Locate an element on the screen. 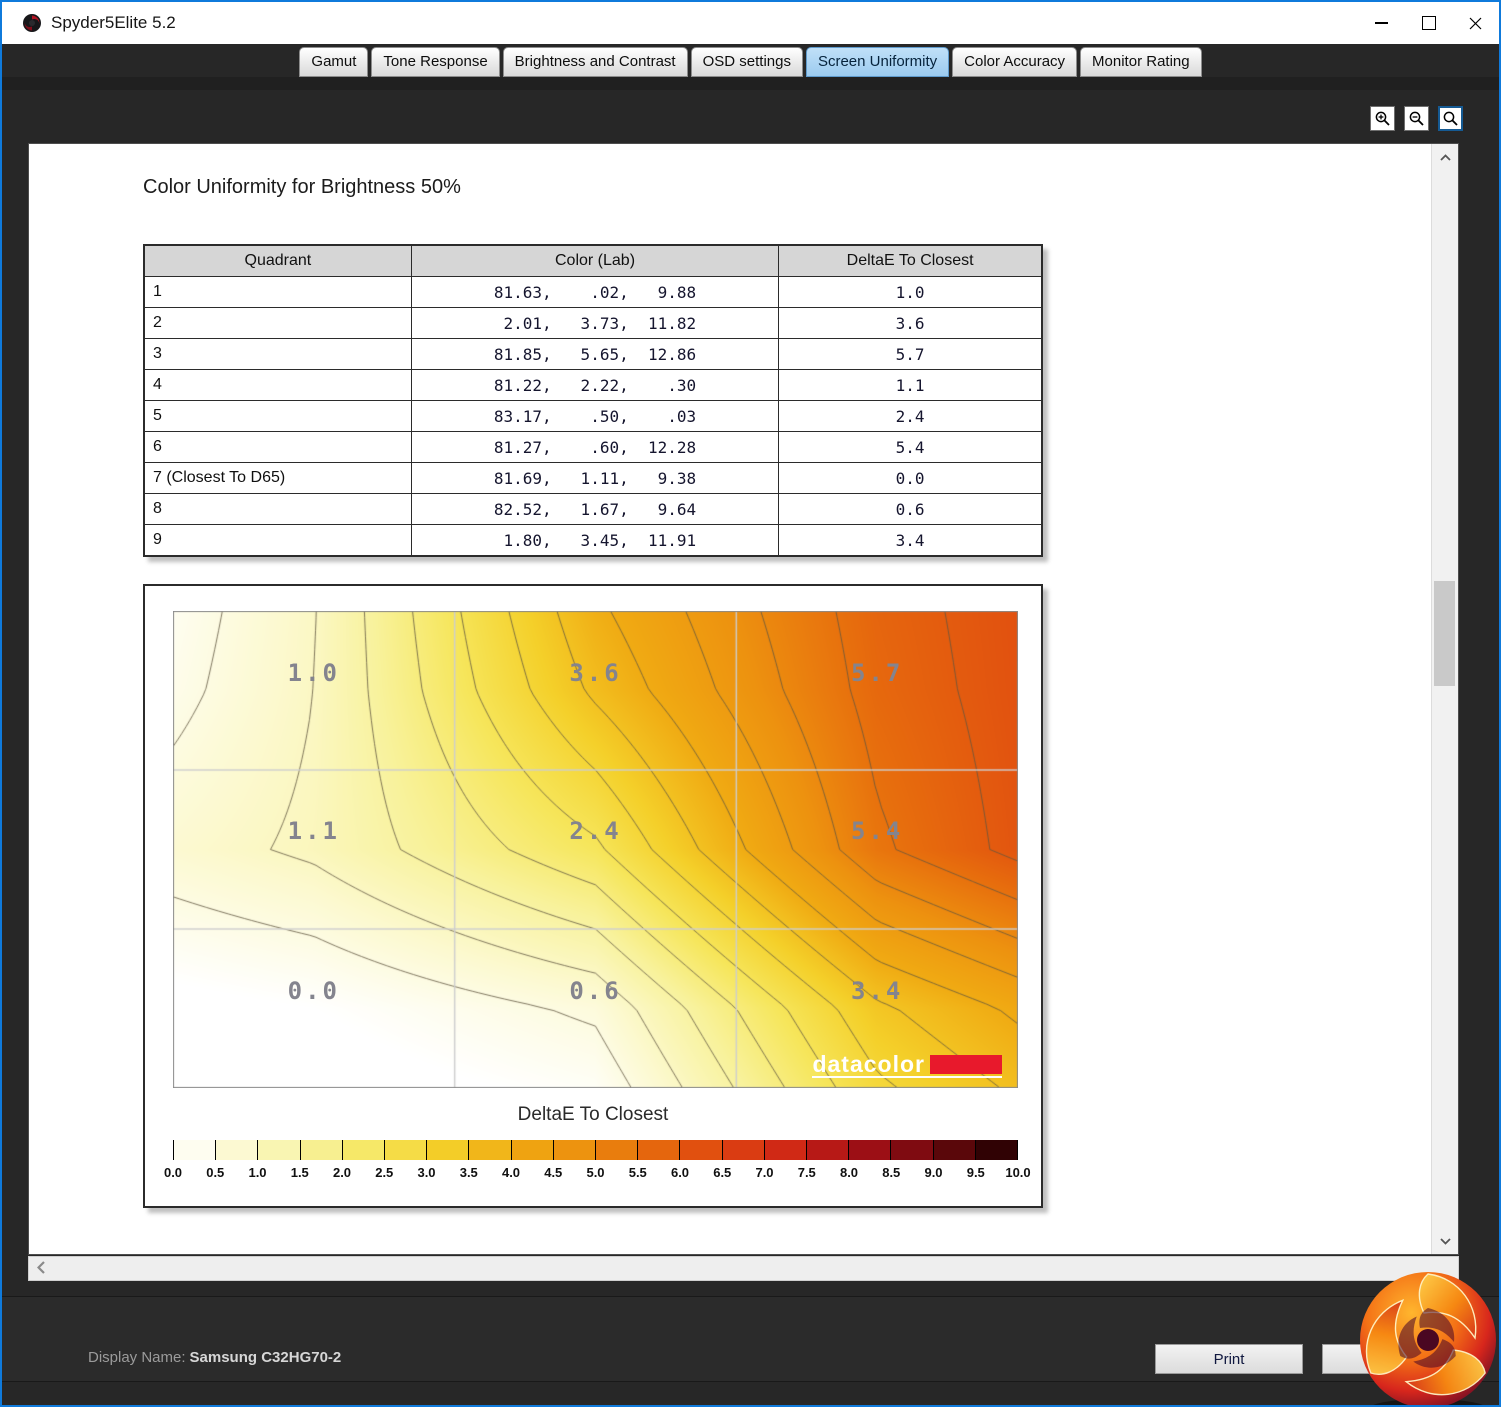 This screenshot has height=1407, width=1501. datacolor-spyder-ball-logo is located at coordinates (1428, 1338).